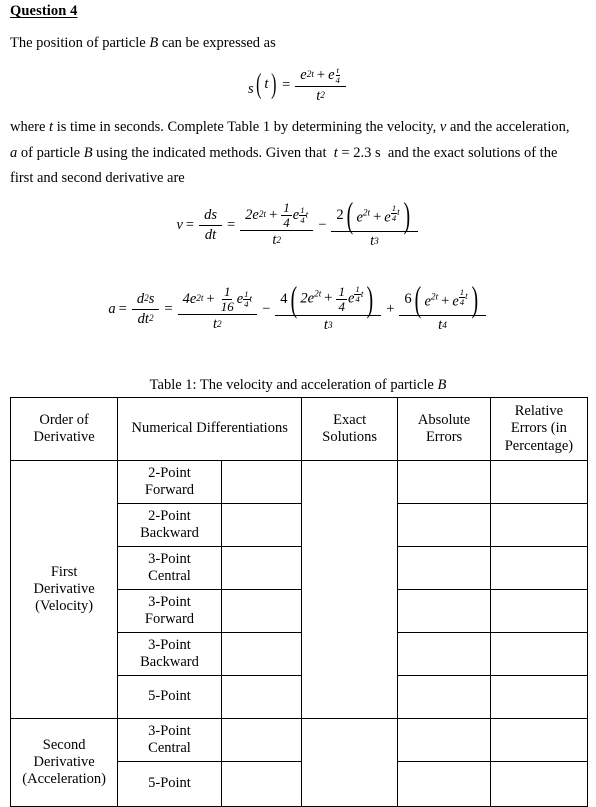 This screenshot has height=807, width=596. I want to click on intro-variable-b: B, so click(154, 43).